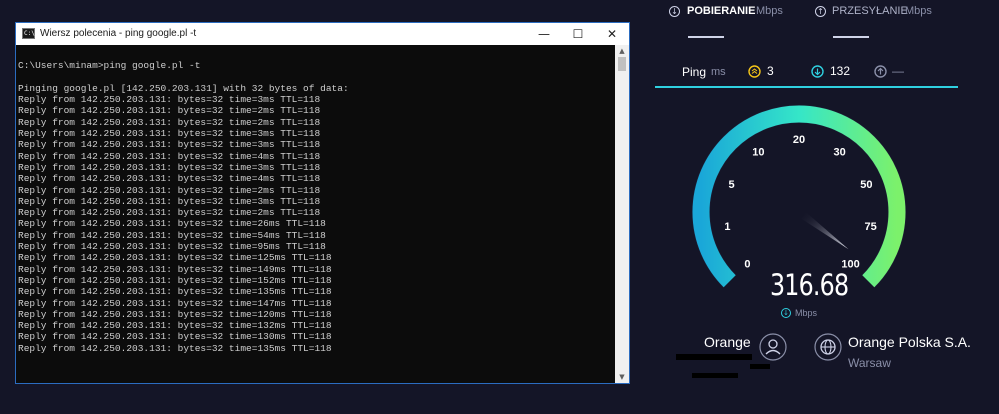  Describe the element at coordinates (544, 34) in the screenshot. I see `minimize-button: —` at that location.